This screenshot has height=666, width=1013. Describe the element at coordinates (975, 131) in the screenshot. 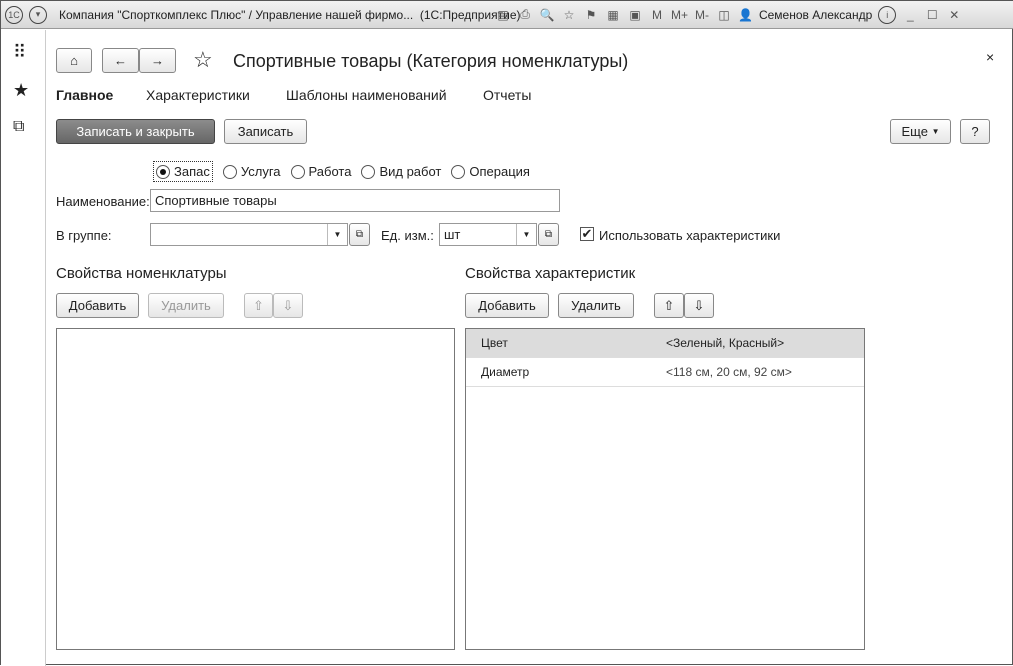

I see `help-button: ?` at that location.